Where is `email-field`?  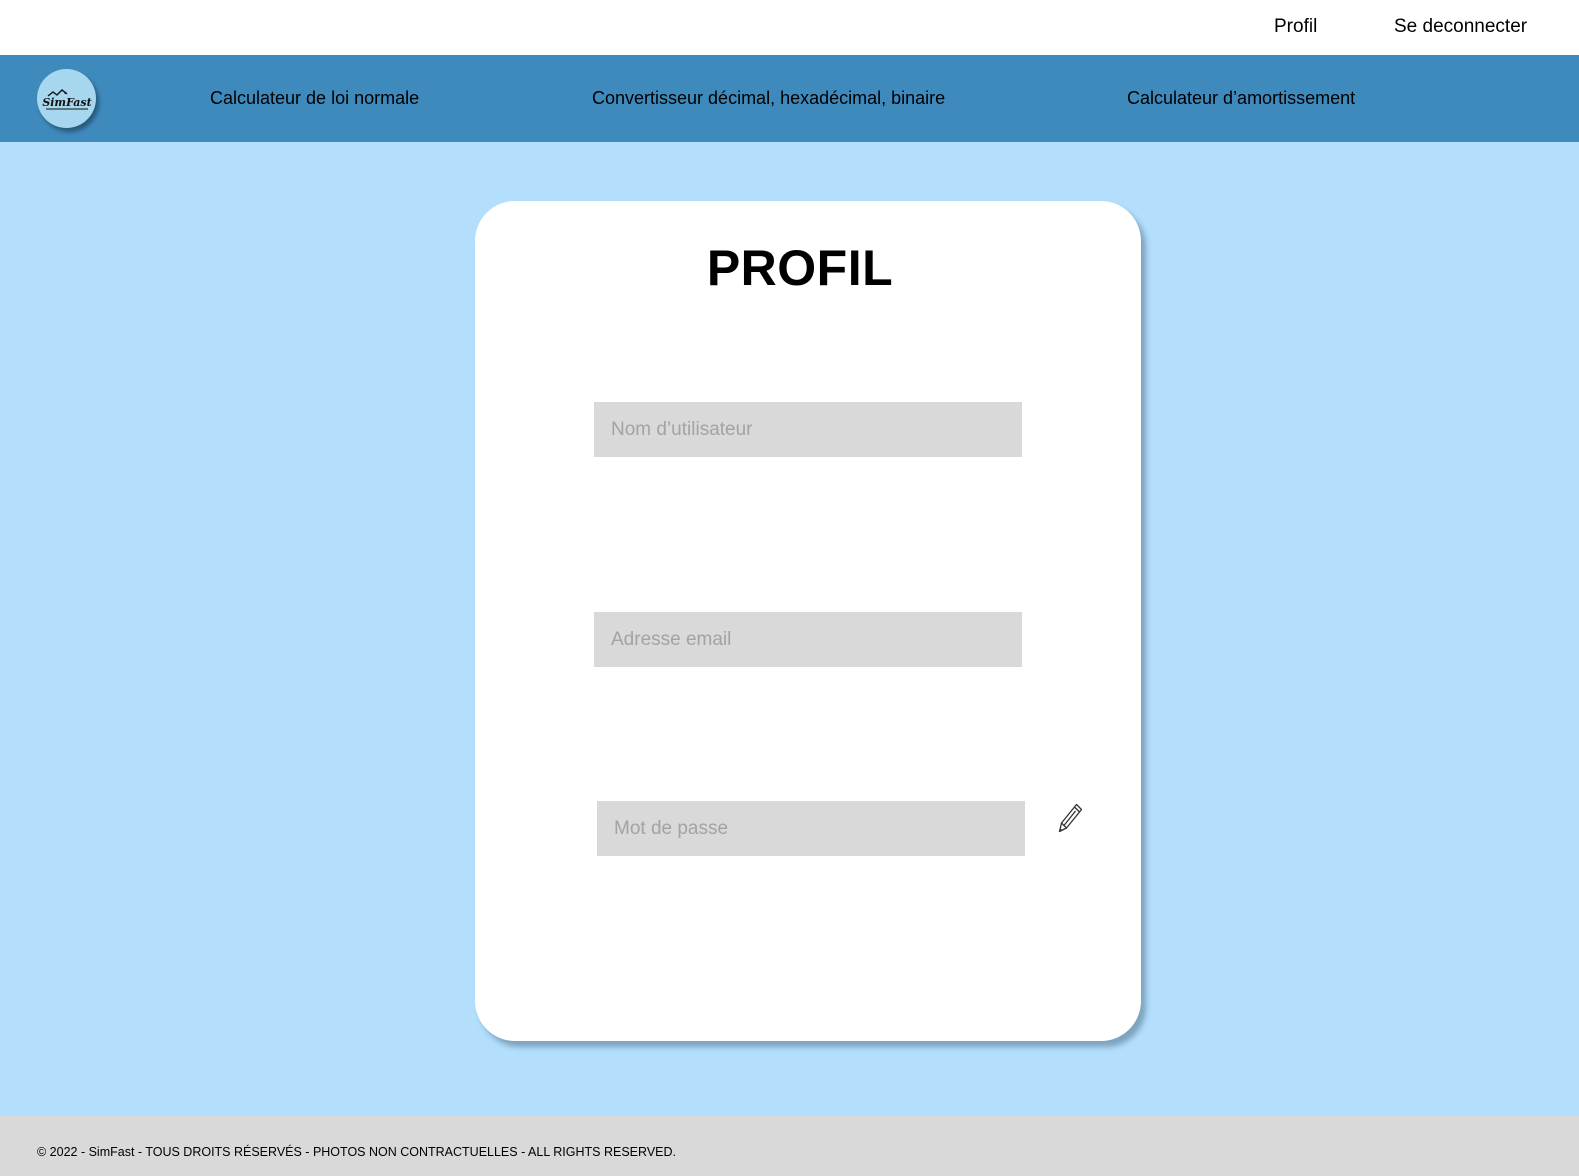 email-field is located at coordinates (808, 639).